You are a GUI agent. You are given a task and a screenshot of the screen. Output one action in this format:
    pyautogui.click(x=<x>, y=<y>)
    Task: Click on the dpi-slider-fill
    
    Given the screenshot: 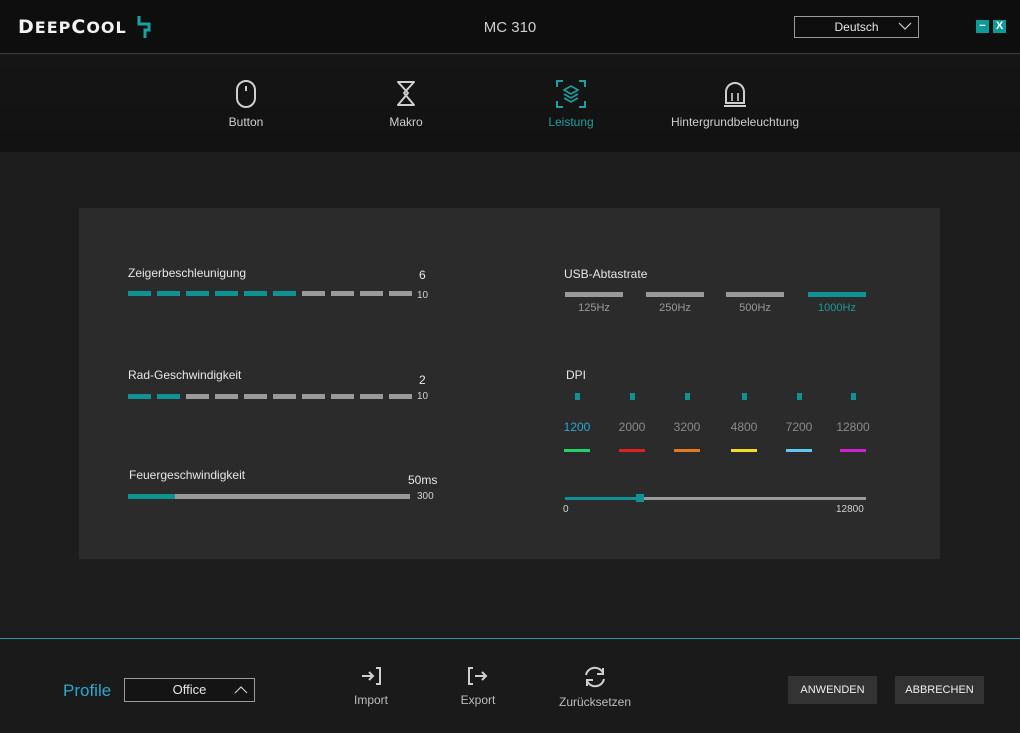 What is the action you would take?
    pyautogui.click(x=603, y=498)
    